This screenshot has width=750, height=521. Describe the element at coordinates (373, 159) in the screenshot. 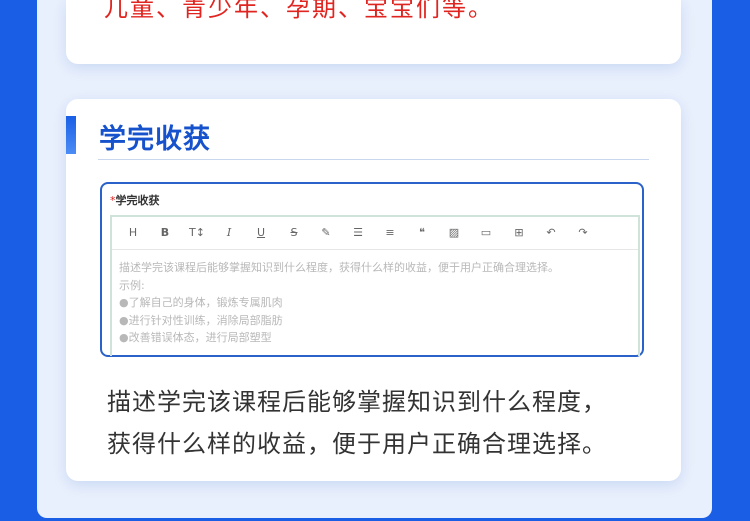

I see `title-divider` at that location.